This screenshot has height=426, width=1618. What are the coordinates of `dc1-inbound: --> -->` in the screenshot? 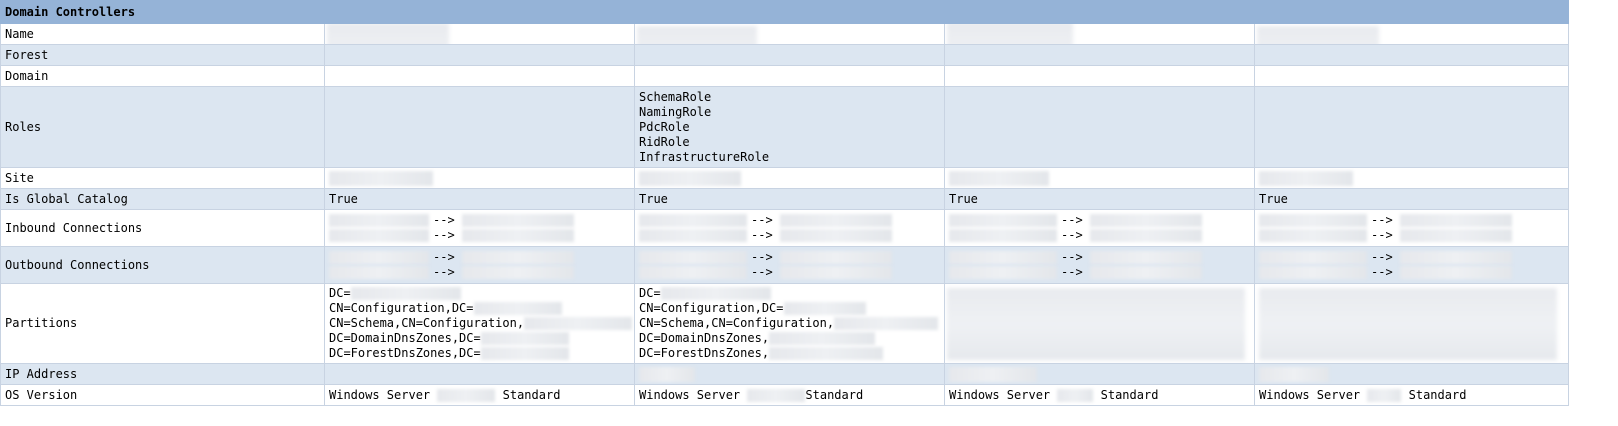 It's located at (479, 228).